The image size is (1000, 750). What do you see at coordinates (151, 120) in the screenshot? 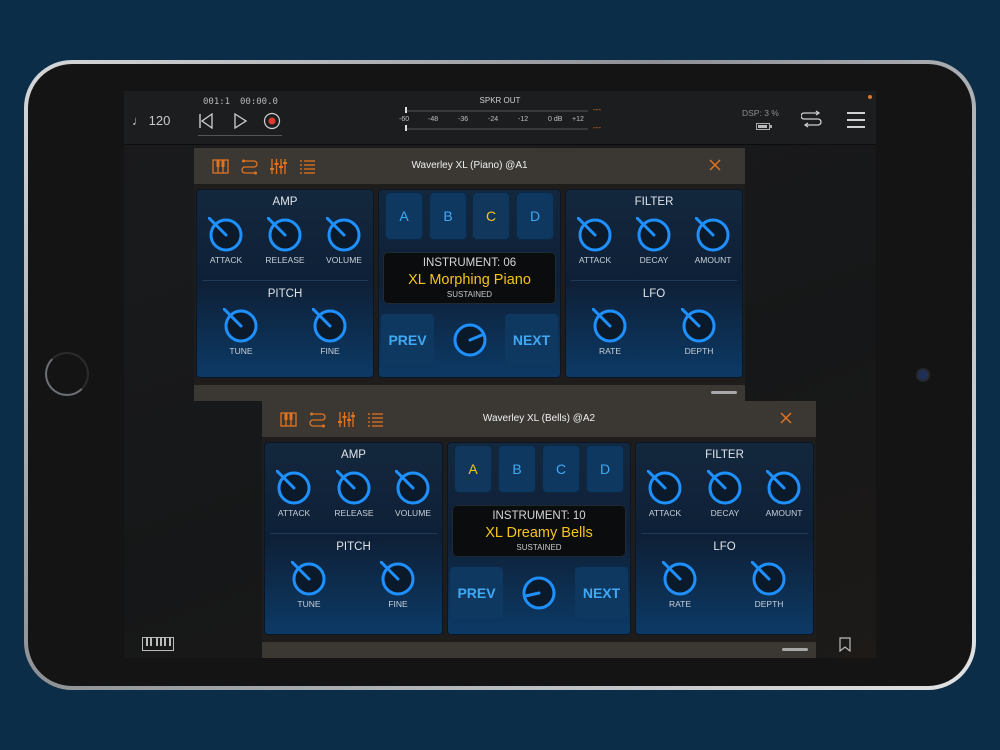
I see `tempo-display: ♩ 120` at bounding box center [151, 120].